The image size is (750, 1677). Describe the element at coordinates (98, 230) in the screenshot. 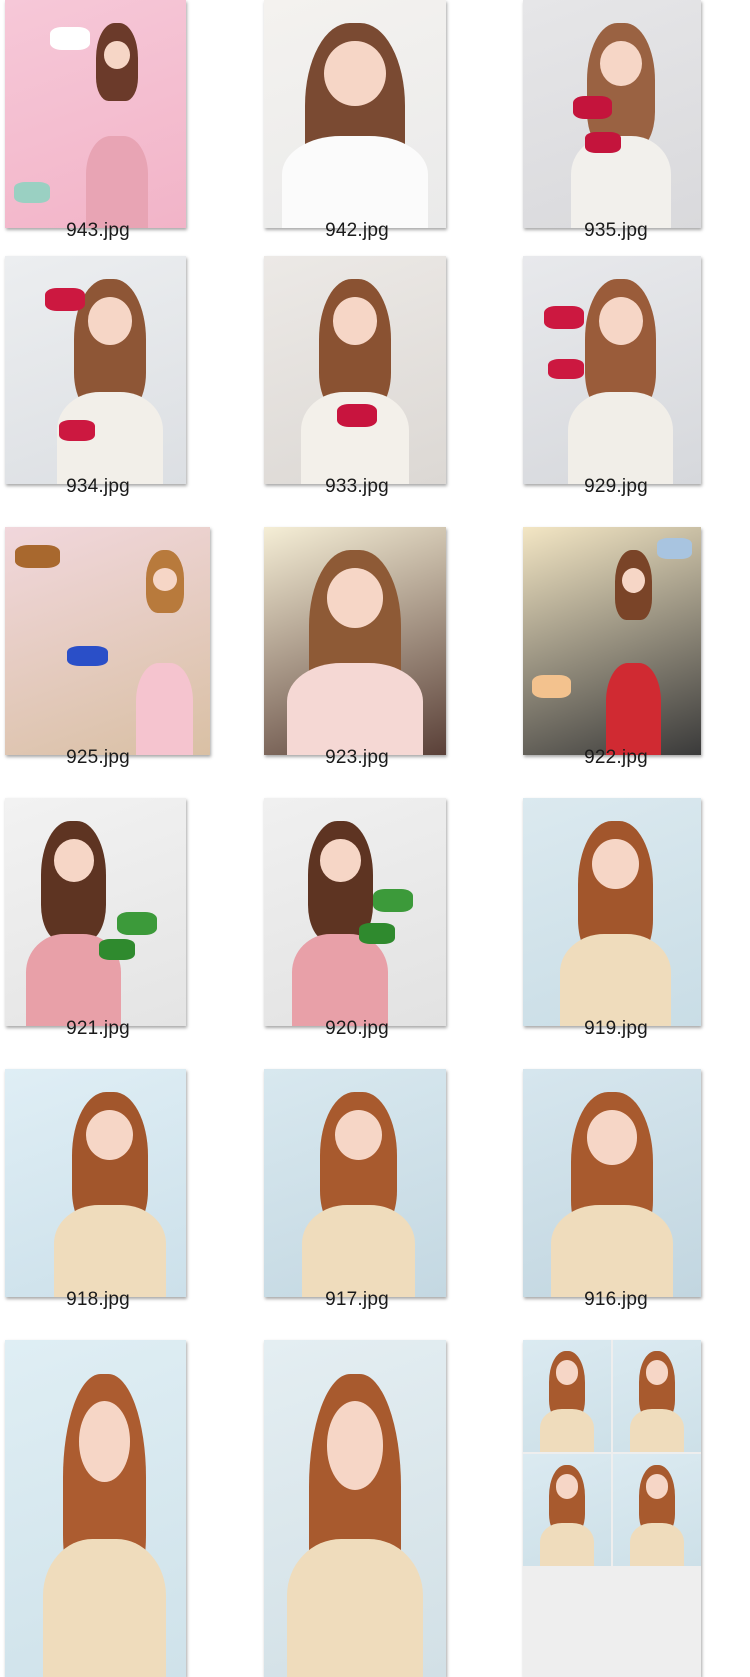

I see `file-name-label: 943.jpg` at that location.